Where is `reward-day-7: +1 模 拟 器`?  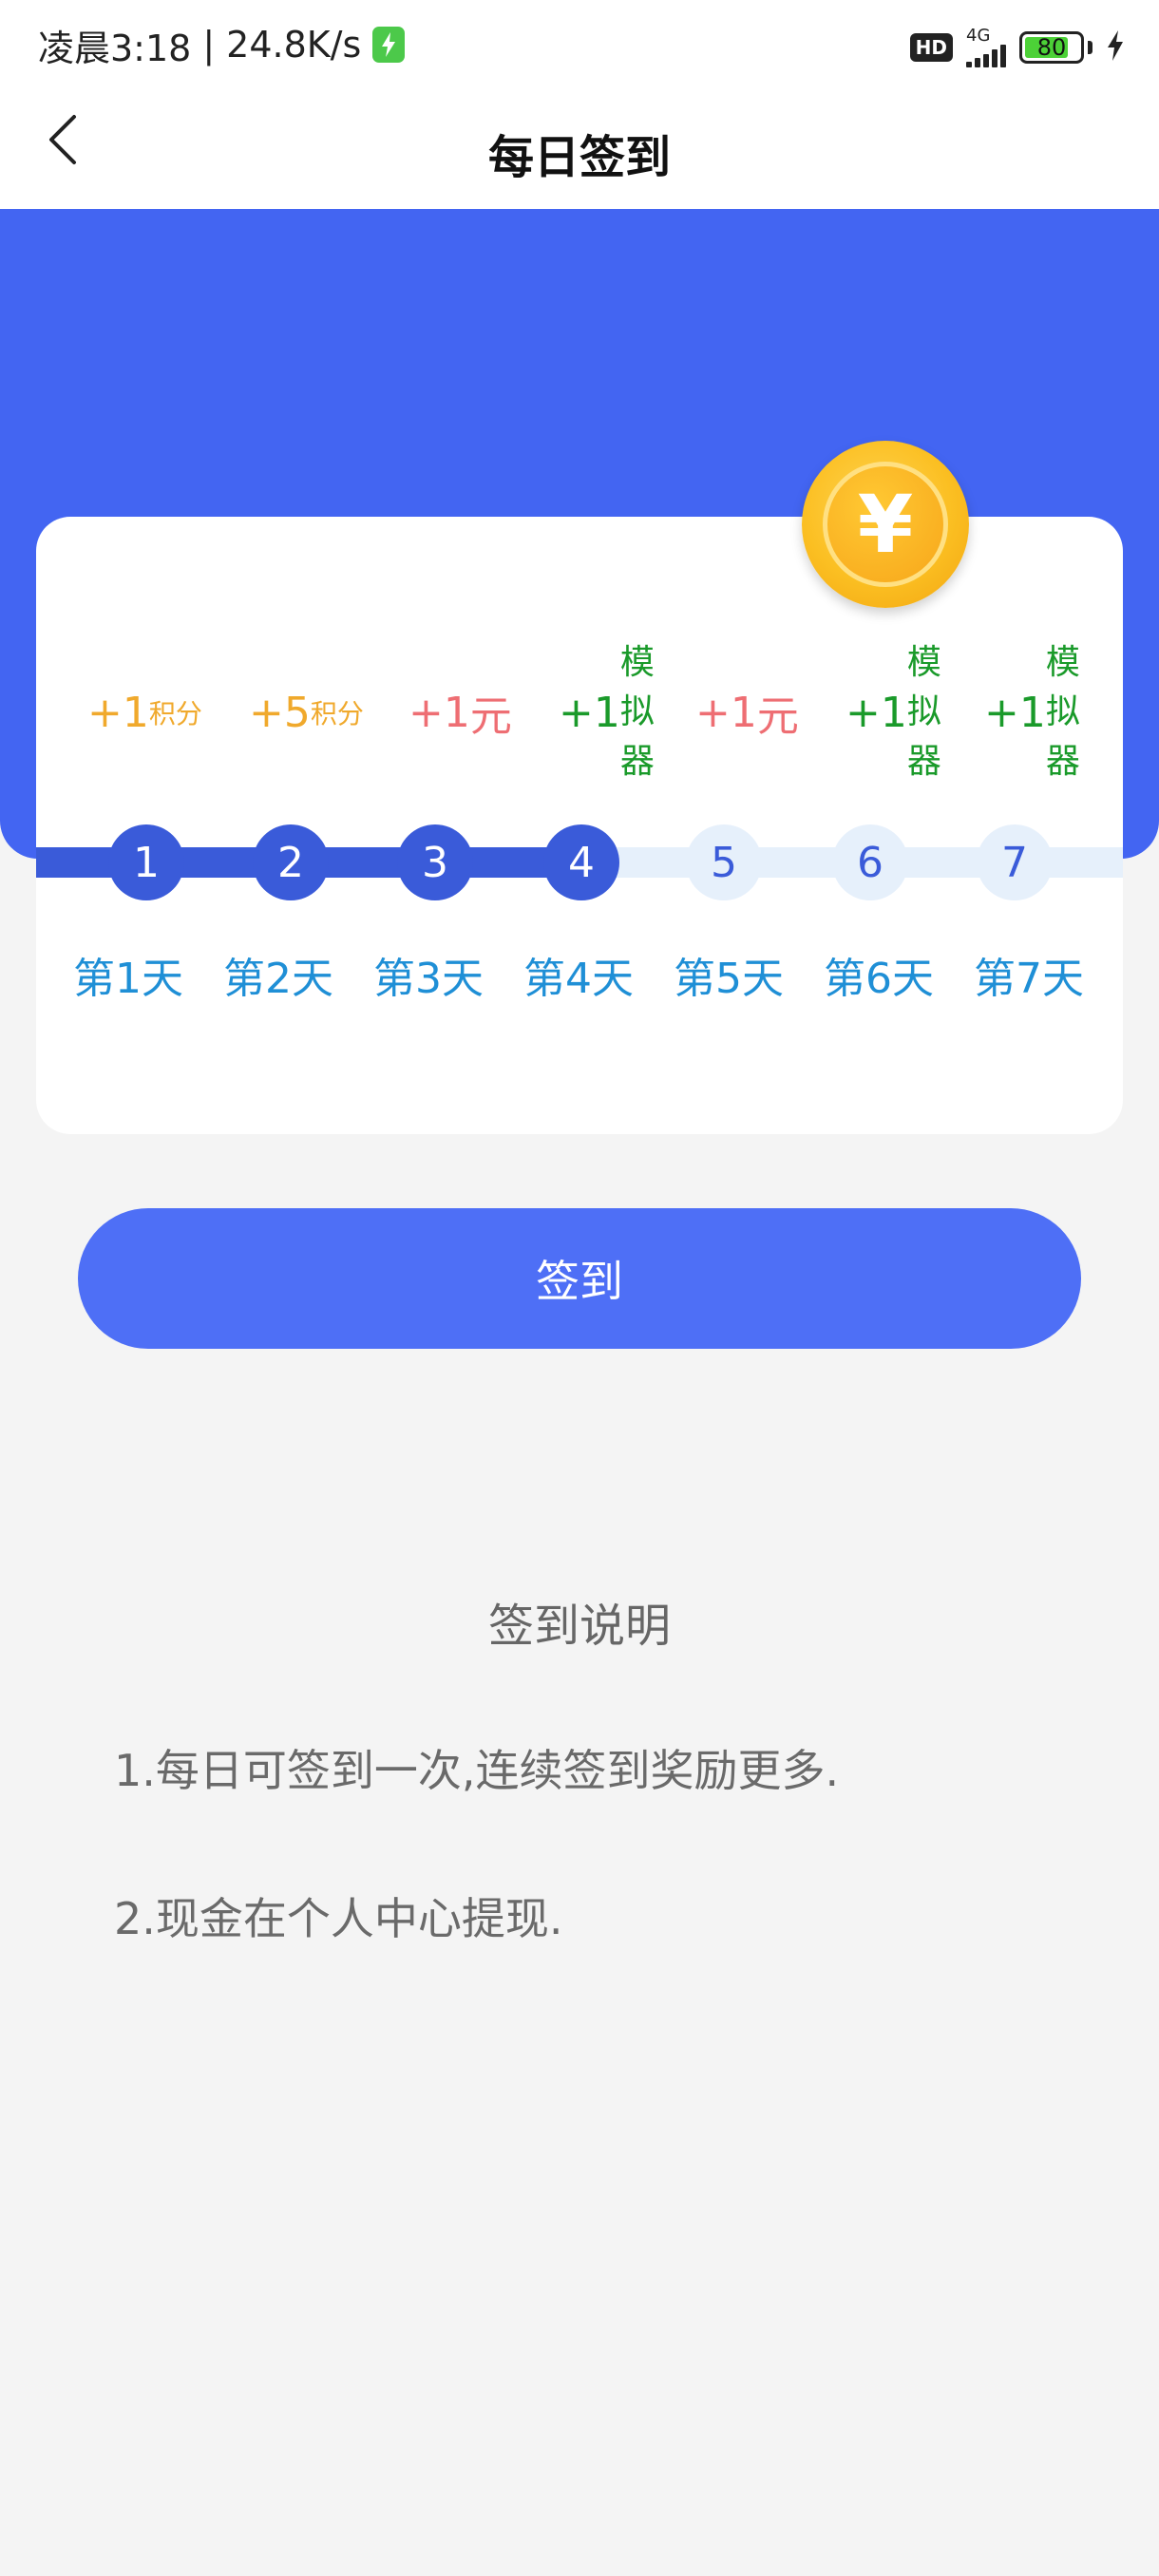 reward-day-7: +1 模 拟 器 is located at coordinates (1032, 712).